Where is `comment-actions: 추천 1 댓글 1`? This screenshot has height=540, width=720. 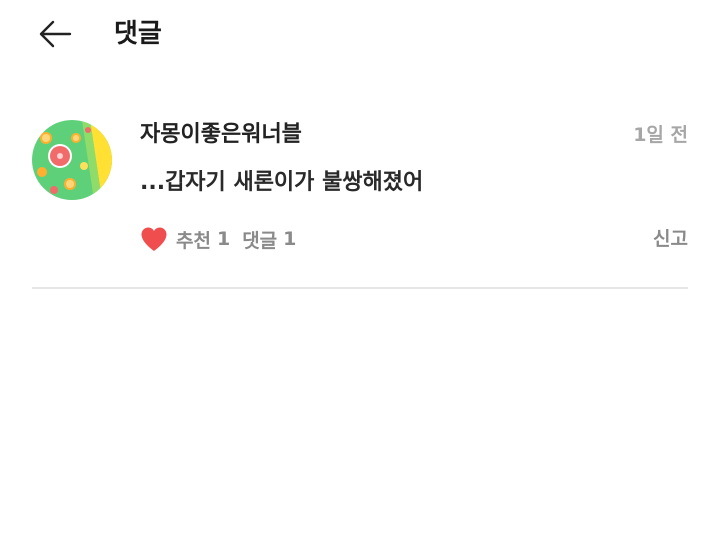
comment-actions: 추천 1 댓글 1 is located at coordinates (218, 239).